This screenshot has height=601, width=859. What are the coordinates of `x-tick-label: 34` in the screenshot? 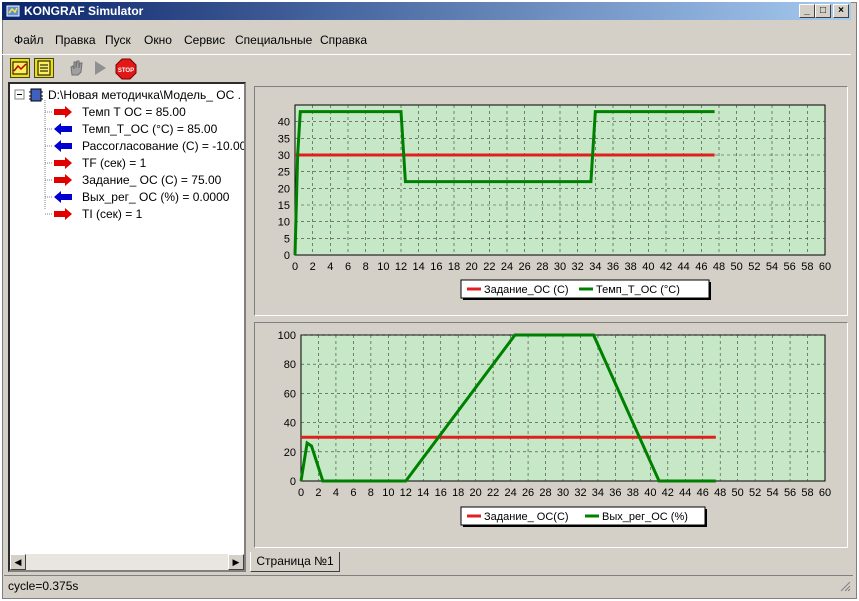 It's located at (595, 267).